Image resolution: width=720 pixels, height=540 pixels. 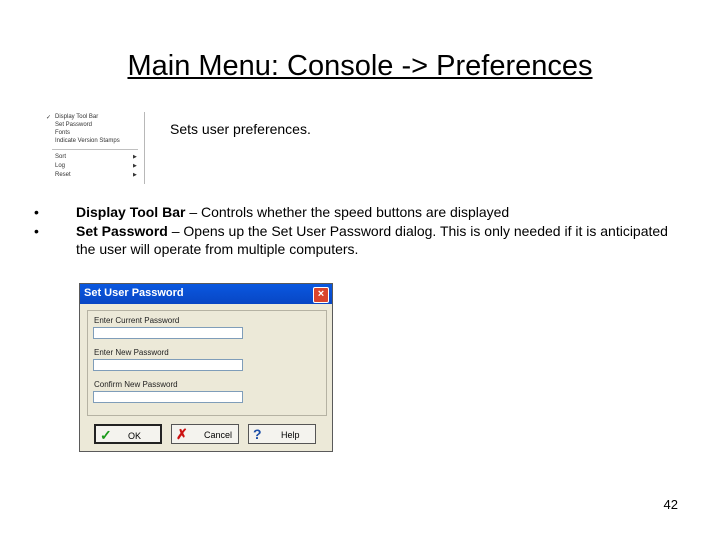 I want to click on dialog-titlebar: Set User Password ×, so click(x=206, y=294).